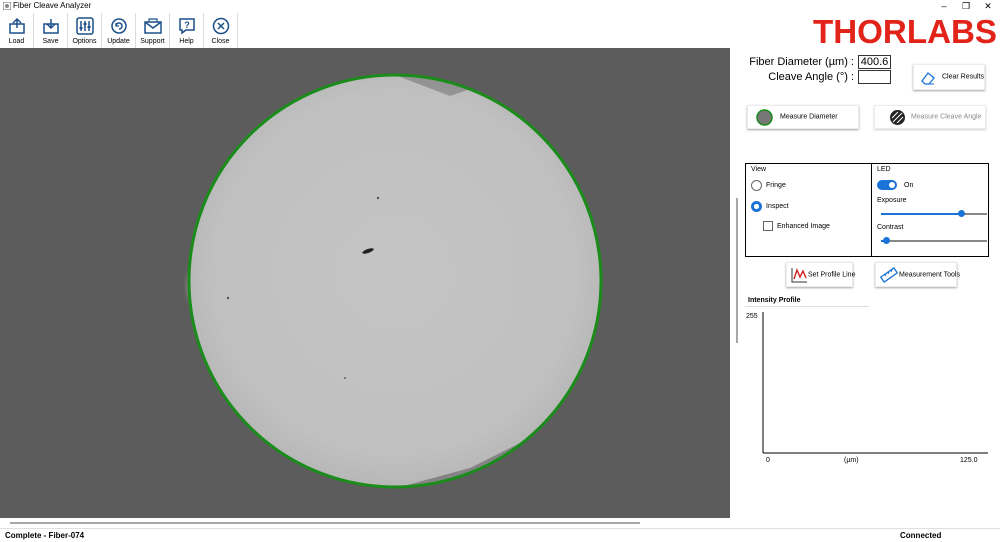 The height and width of the screenshot is (542, 1000). I want to click on led-panel: LED On Exposure Contrast, so click(930, 210).